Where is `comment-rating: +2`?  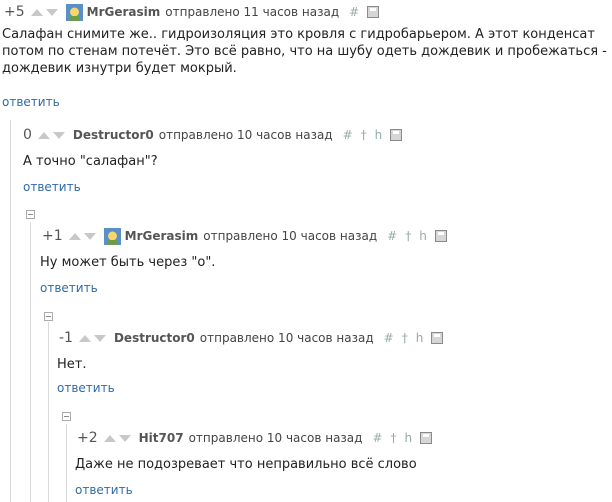
comment-rating: +2 is located at coordinates (87, 438).